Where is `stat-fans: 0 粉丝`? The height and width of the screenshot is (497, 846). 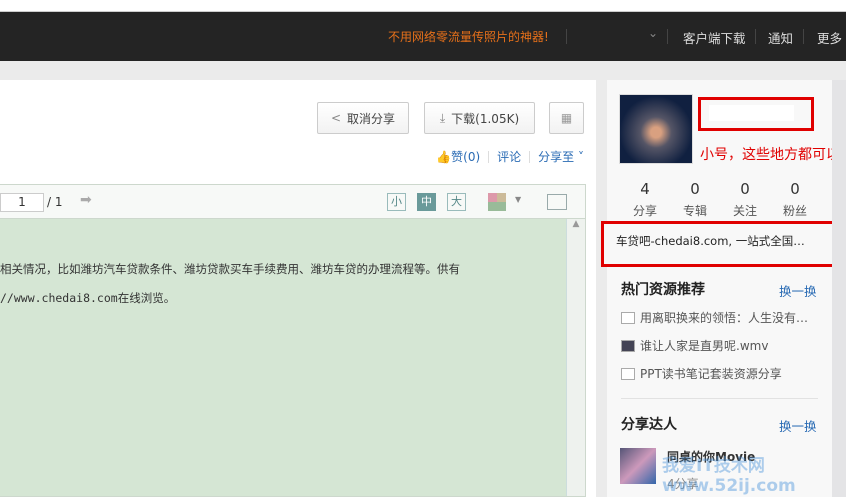
stat-fans: 0 粉丝 is located at coordinates (795, 199).